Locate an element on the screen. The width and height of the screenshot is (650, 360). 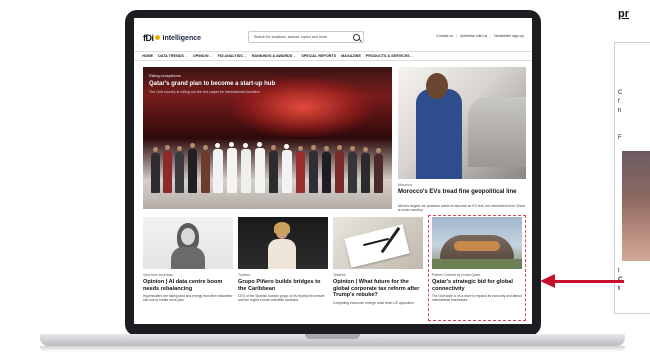
right-page-text: C is located at coordinates (620, 93).